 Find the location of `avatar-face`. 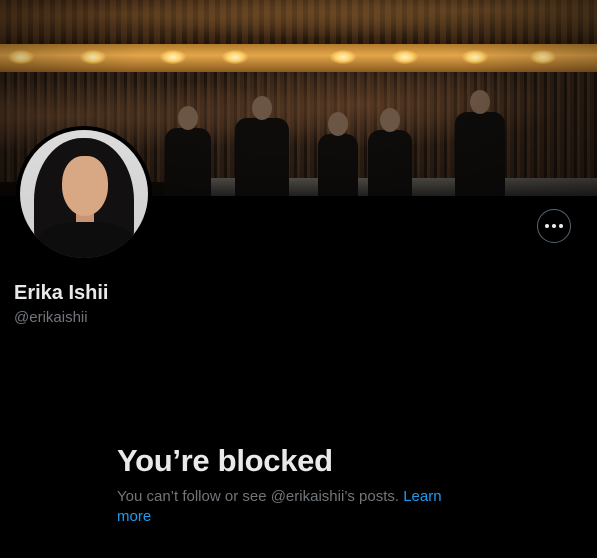

avatar-face is located at coordinates (85, 186).